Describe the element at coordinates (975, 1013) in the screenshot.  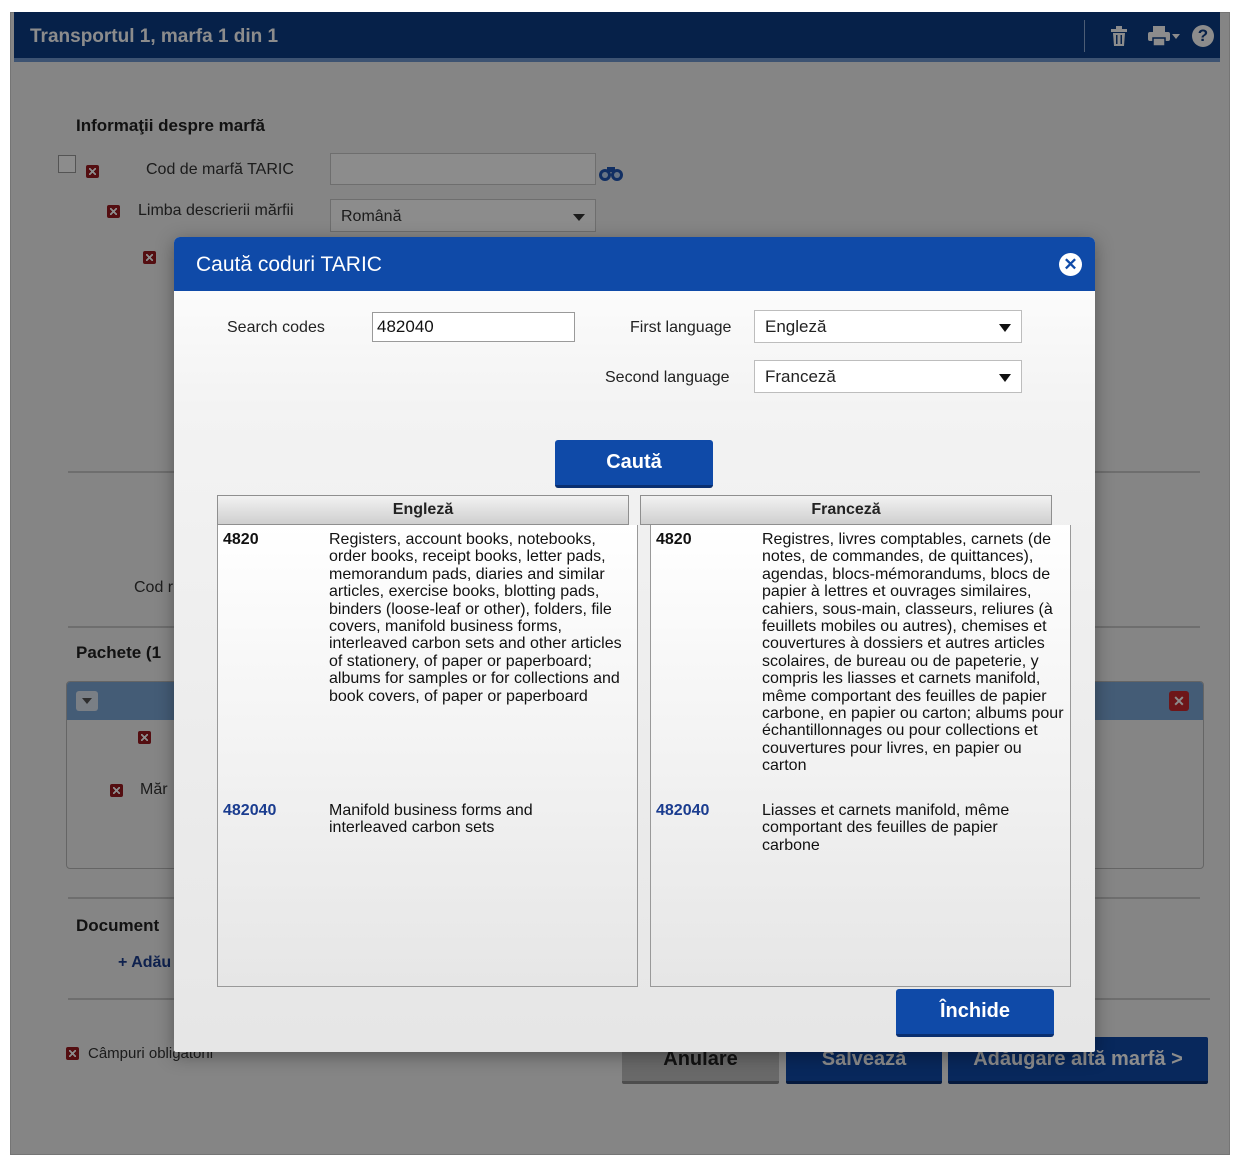
I see `close-button: Închide` at that location.